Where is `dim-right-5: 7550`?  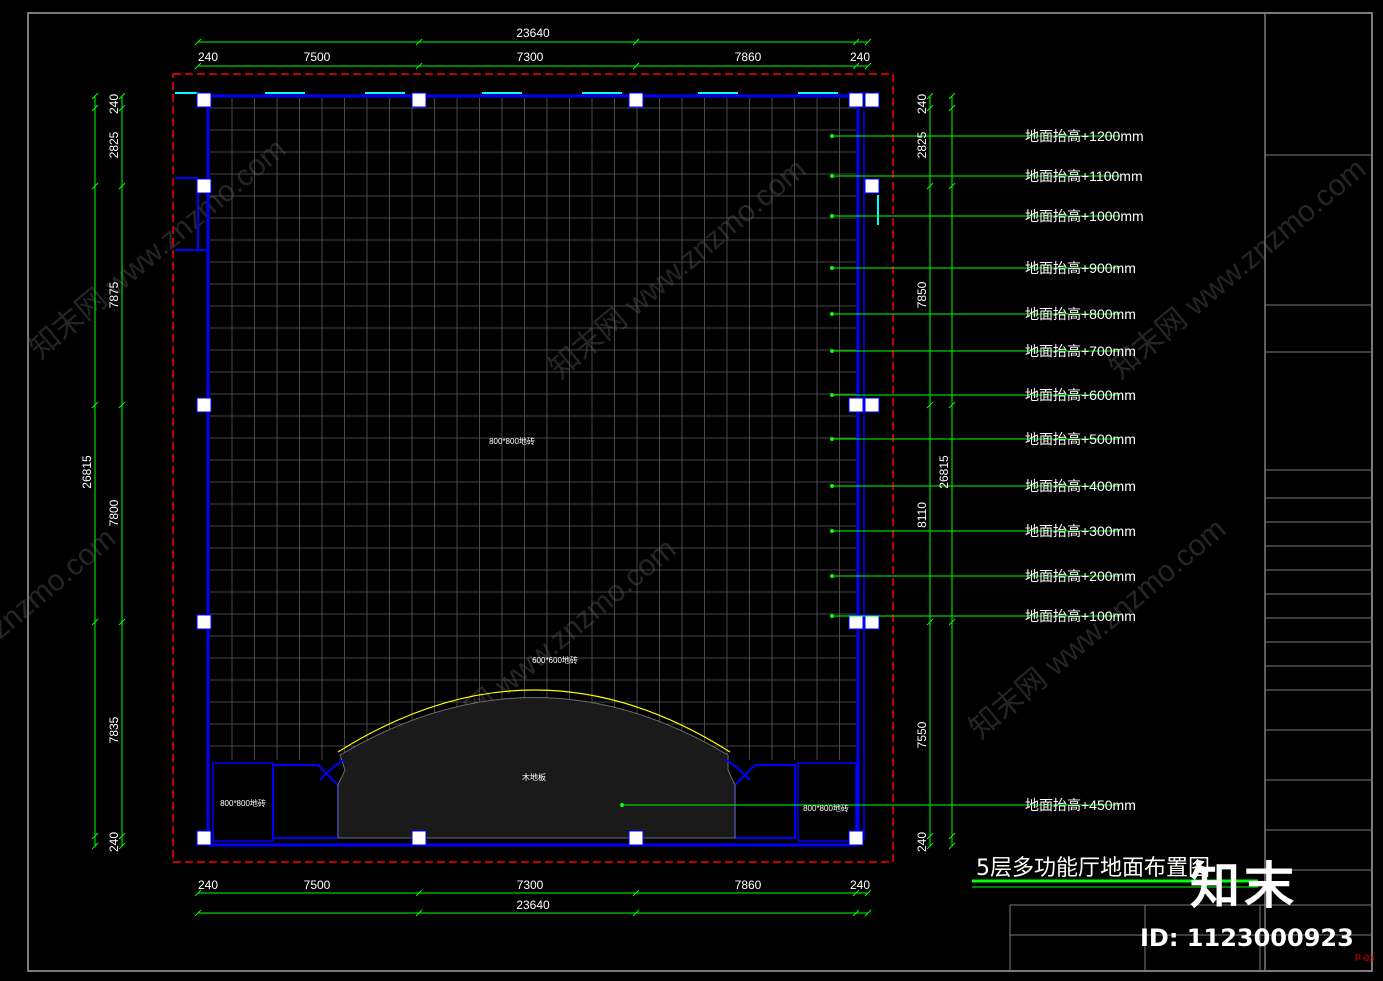
dim-right-5: 7550 is located at coordinates (922, 734).